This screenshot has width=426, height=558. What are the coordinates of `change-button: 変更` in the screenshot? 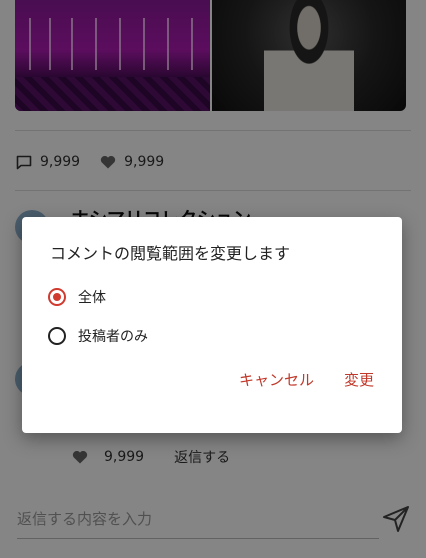 It's located at (359, 379).